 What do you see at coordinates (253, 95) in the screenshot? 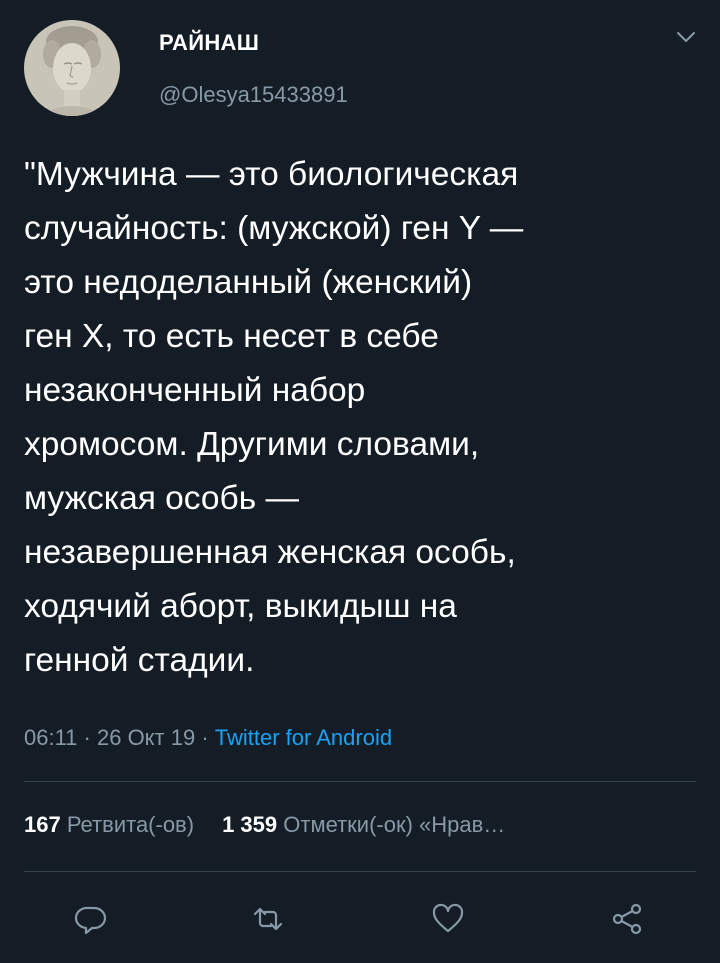
I see `user-handle: @Olesya15433891` at bounding box center [253, 95].